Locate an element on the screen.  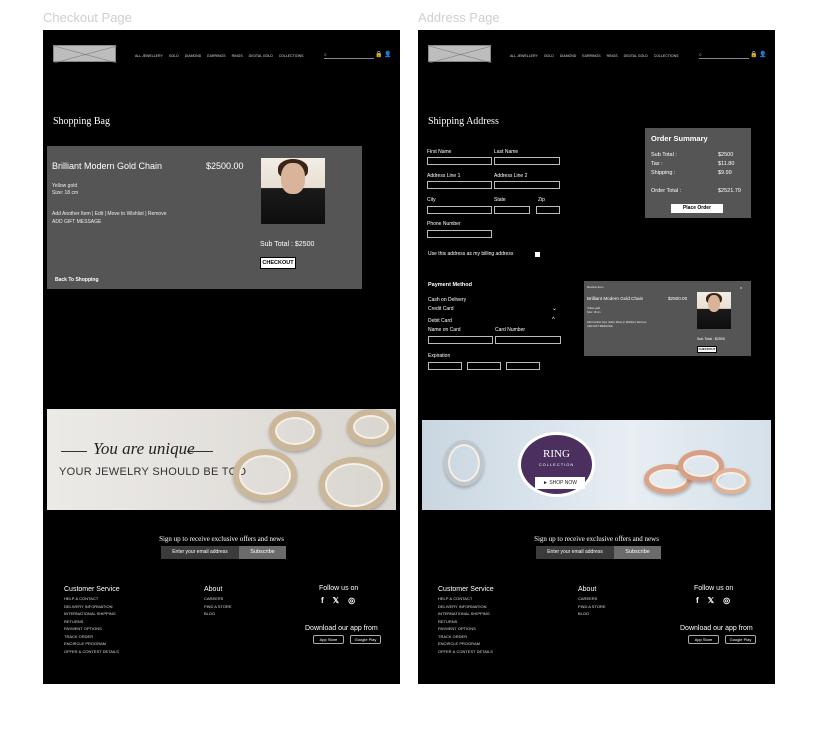
city-field is located at coordinates (459, 210).